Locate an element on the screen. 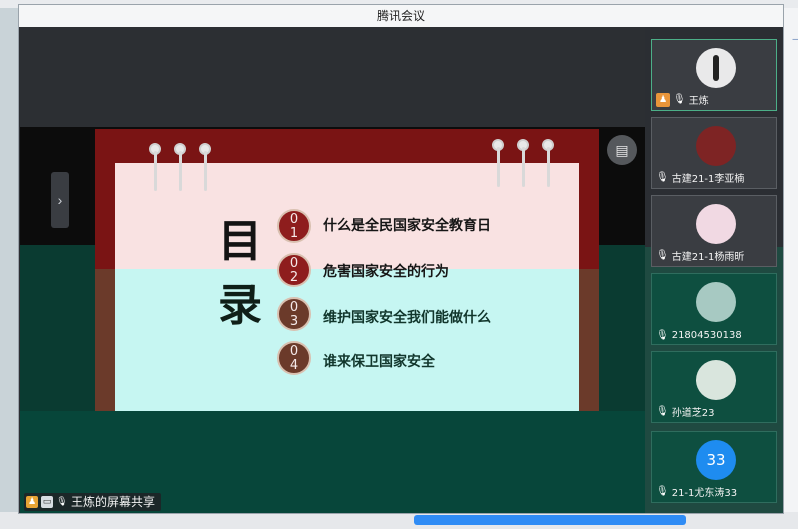  toc-number-badge: 0 3 is located at coordinates (294, 314).